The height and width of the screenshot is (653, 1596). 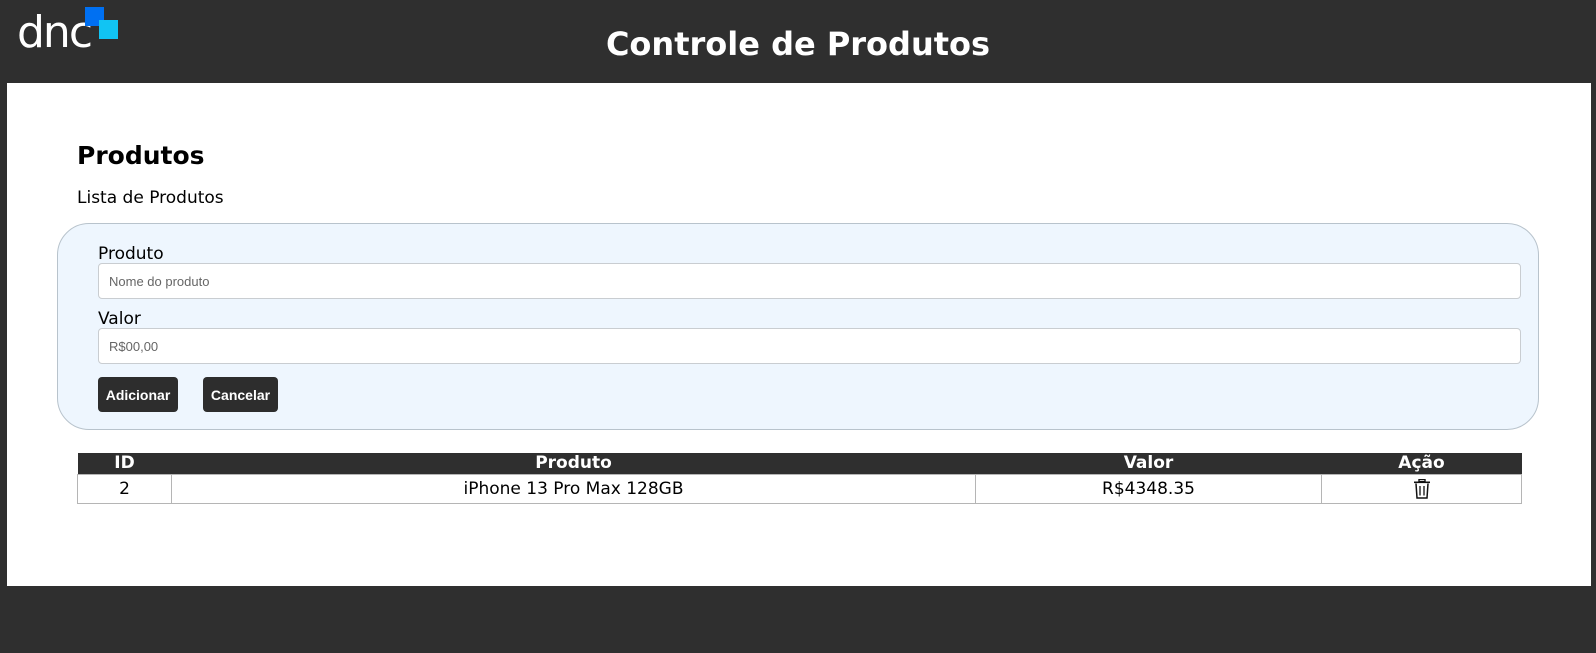 What do you see at coordinates (138, 394) in the screenshot?
I see `add-button: Adicionar` at bounding box center [138, 394].